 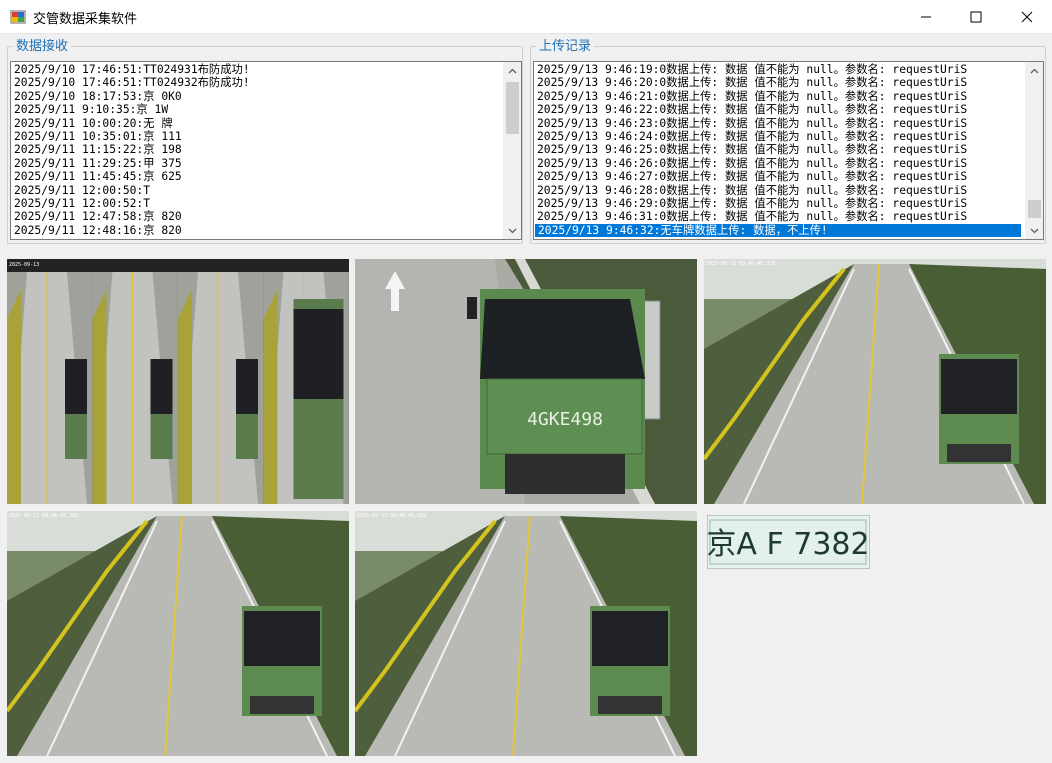 I want to click on truck-plate-text: 4GKE498, so click(x=565, y=419).